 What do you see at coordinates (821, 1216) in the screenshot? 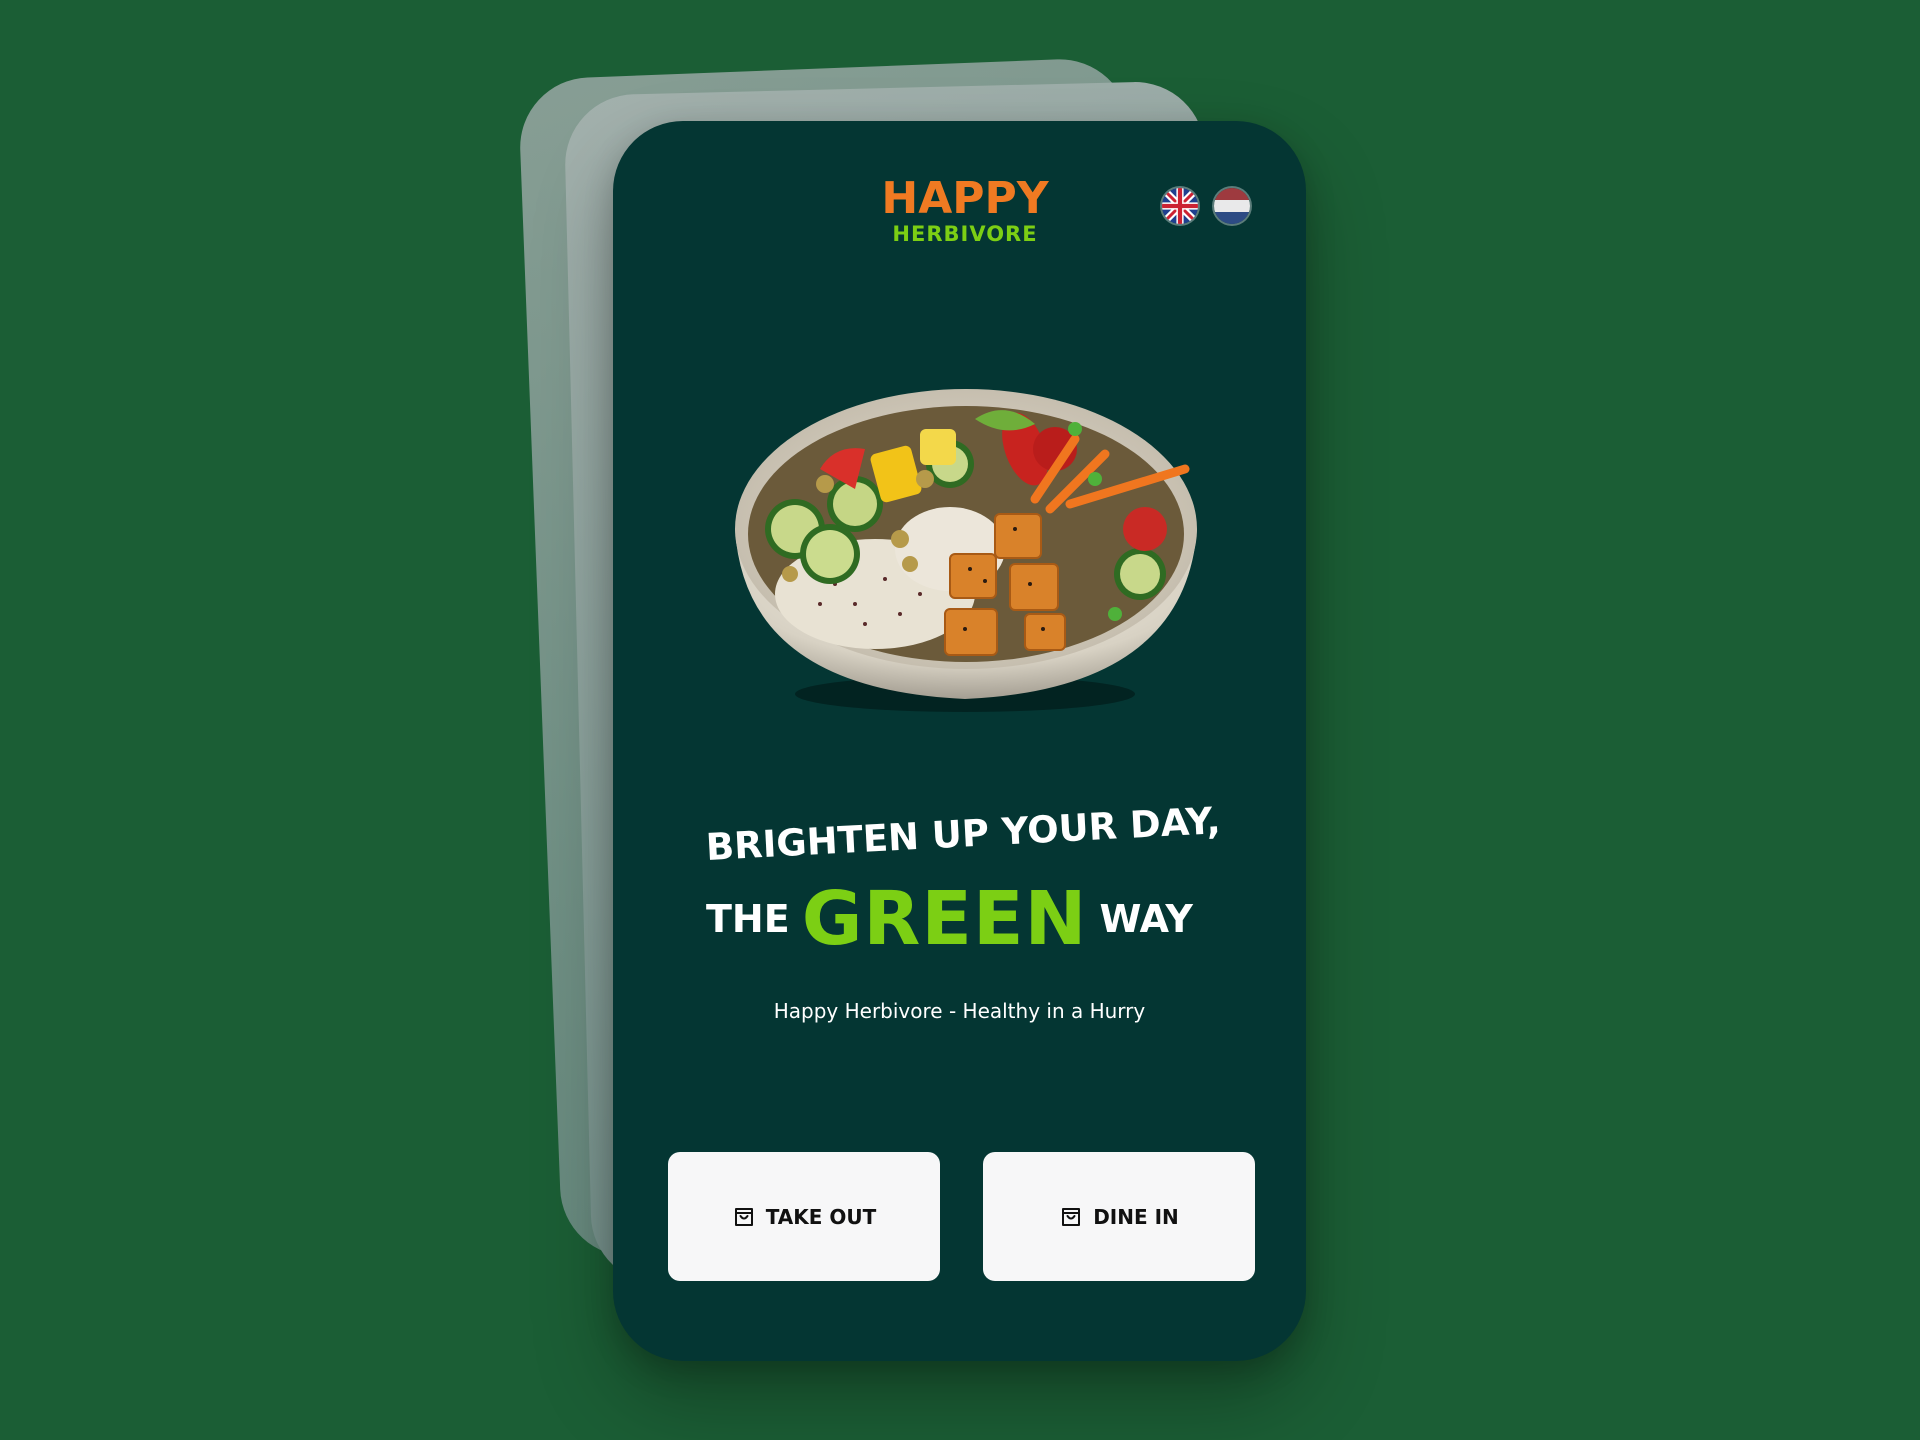
I see `take-out-label: TAKE OUT` at bounding box center [821, 1216].